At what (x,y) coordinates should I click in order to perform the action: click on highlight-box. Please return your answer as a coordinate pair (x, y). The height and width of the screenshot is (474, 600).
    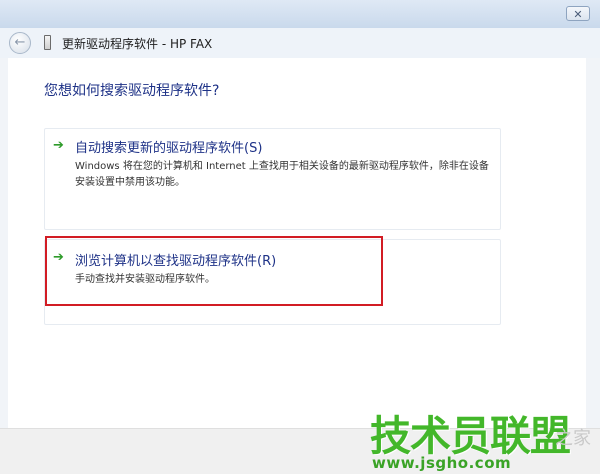
    Looking at the image, I should click on (214, 271).